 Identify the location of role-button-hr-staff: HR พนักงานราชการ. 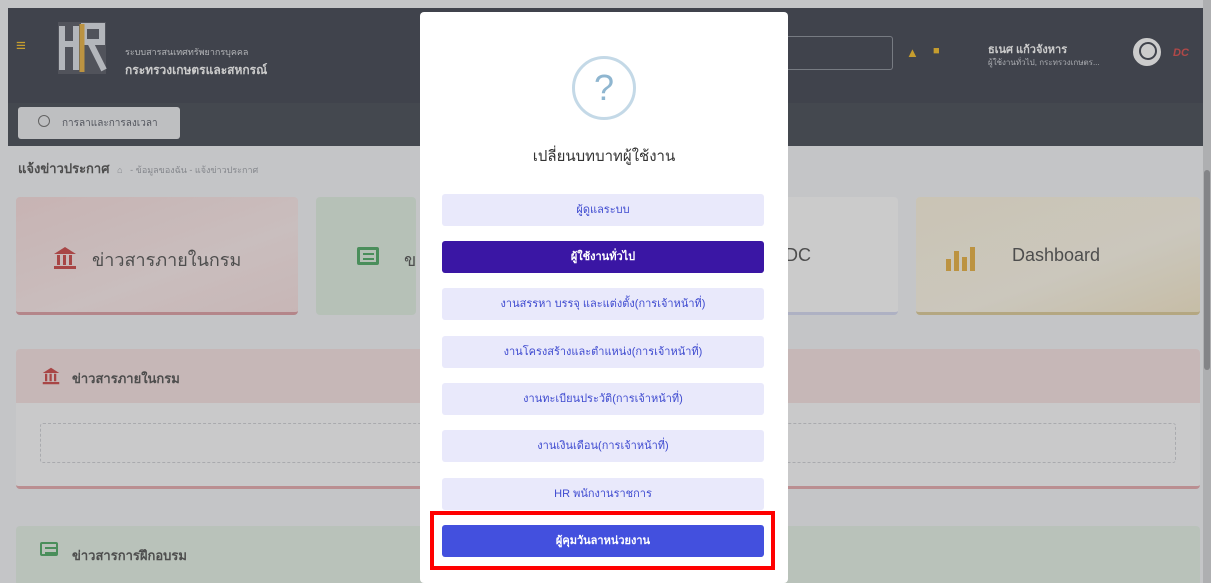
(603, 494).